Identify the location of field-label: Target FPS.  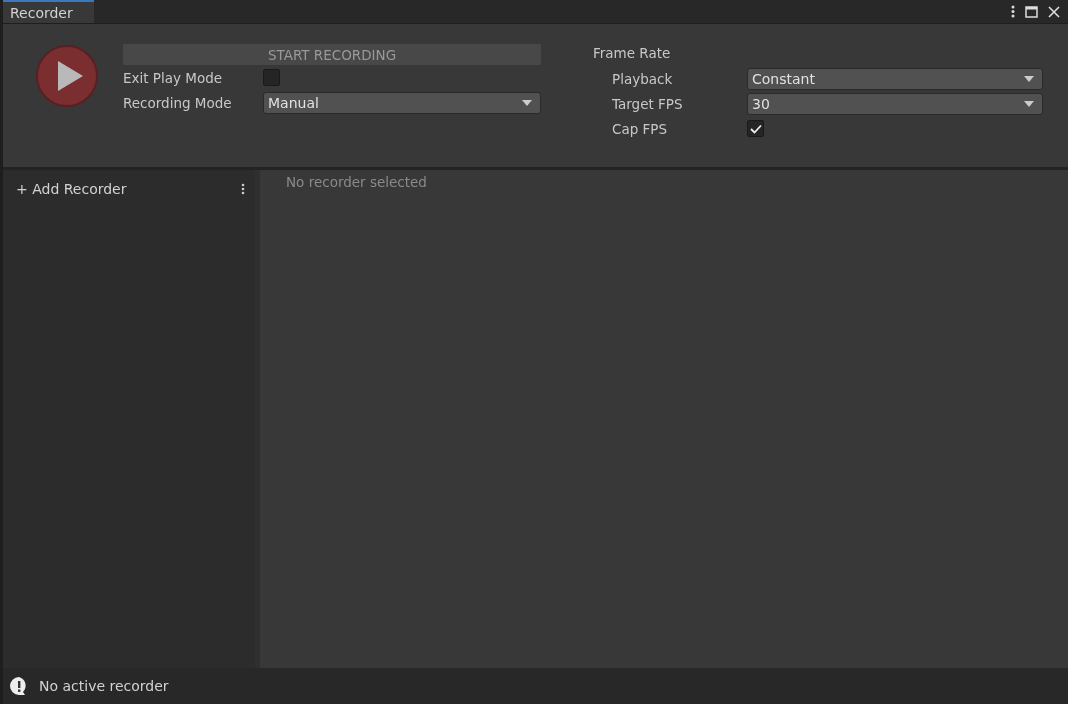
(648, 103).